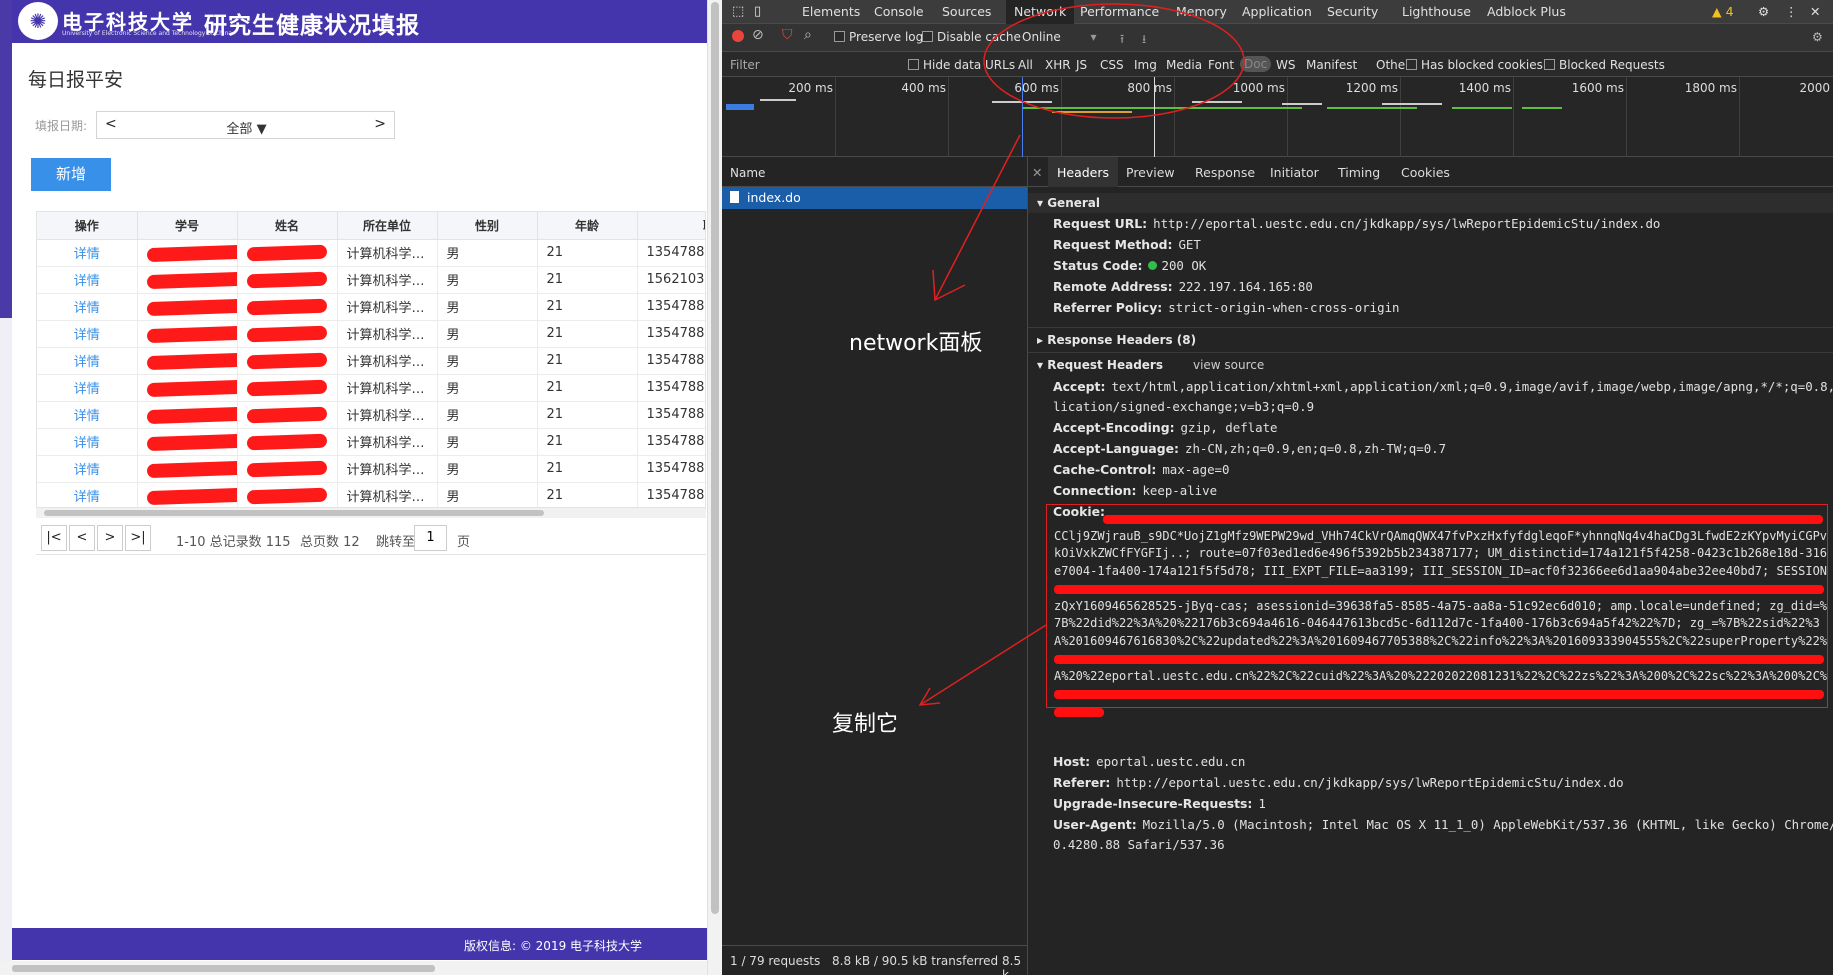 The image size is (1833, 975). Describe the element at coordinates (1081, 354) in the screenshot. I see `annotation-overlay` at that location.